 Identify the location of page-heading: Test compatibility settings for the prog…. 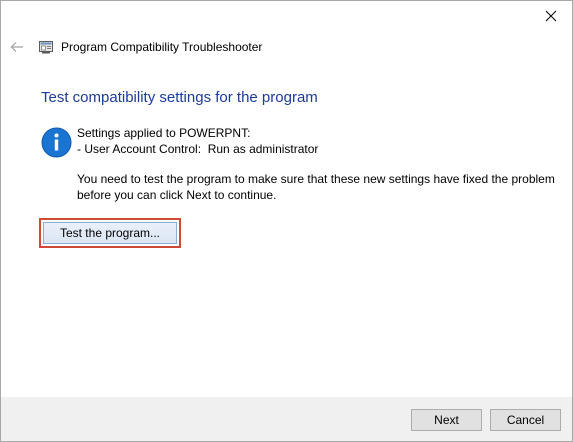
(179, 97).